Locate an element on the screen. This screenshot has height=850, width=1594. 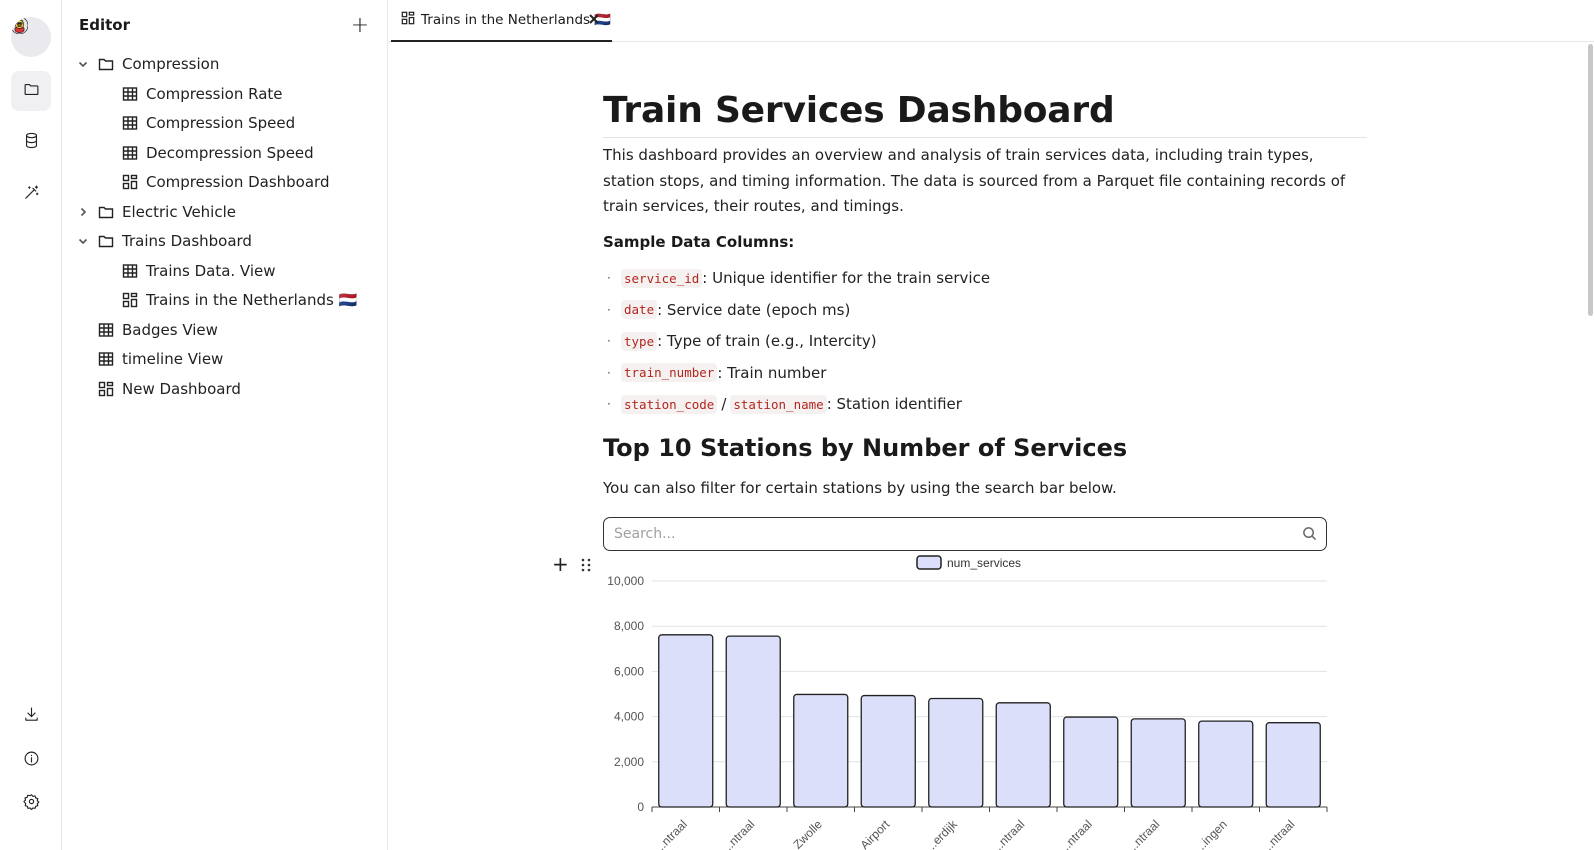
x-tick-label: Zwolle is located at coordinates (807, 833).